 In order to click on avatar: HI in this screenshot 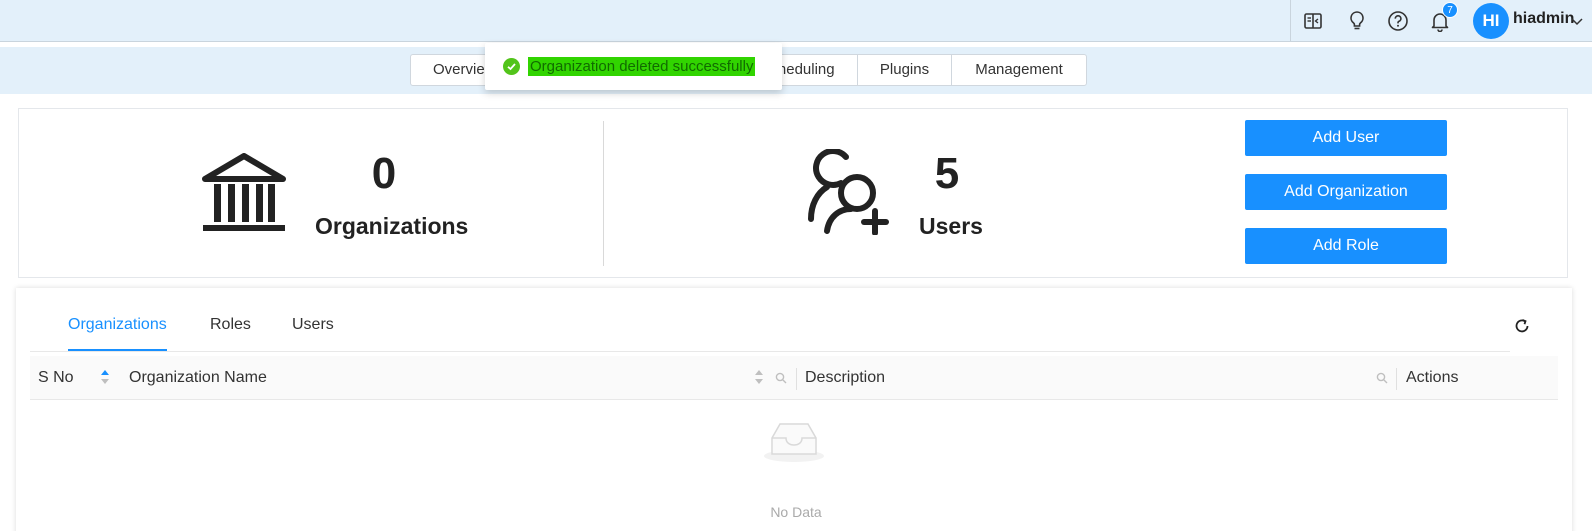, I will do `click(1491, 21)`.